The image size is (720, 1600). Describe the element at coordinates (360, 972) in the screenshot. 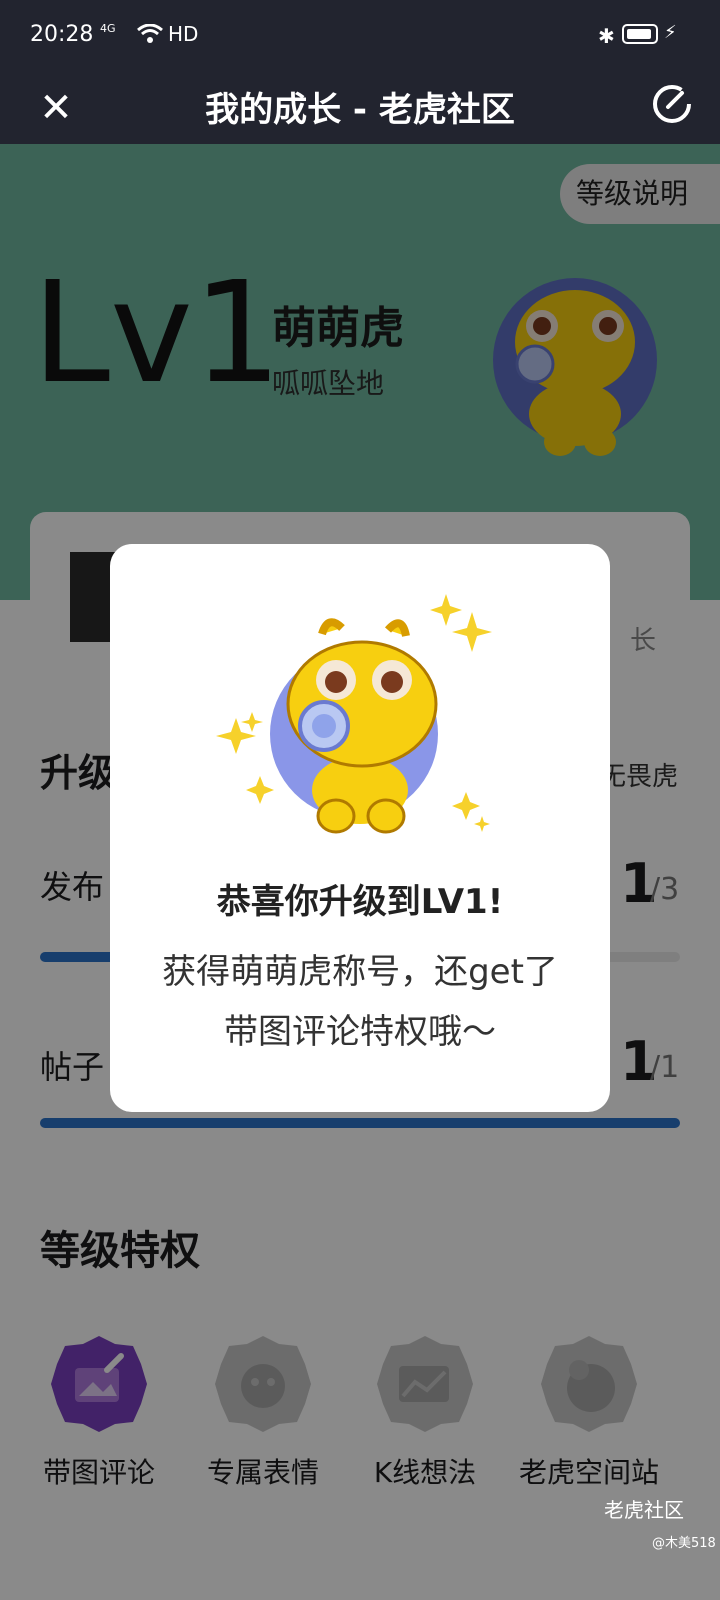

I see `dialog-message-line1: 获得萌萌虎称号，还get了` at that location.